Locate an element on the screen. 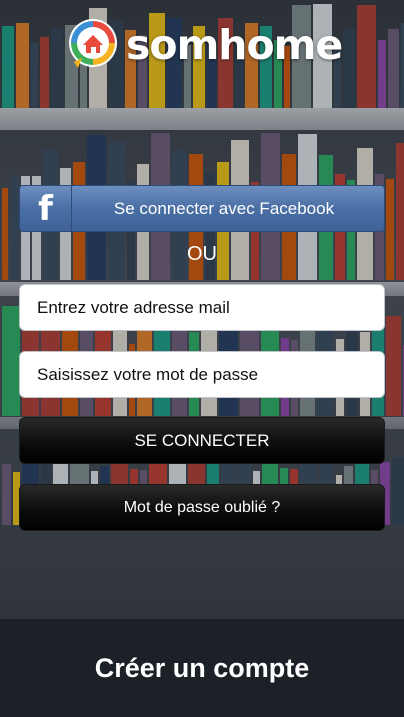  forgot-password-button: Mot de passe oublié ? is located at coordinates (202, 507).